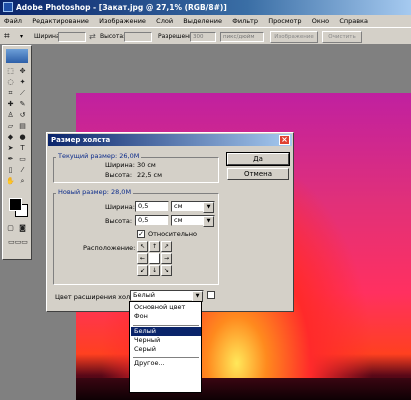  What do you see at coordinates (170, 140) in the screenshot?
I see `dialog-title-bar: Размер холста` at bounding box center [170, 140].